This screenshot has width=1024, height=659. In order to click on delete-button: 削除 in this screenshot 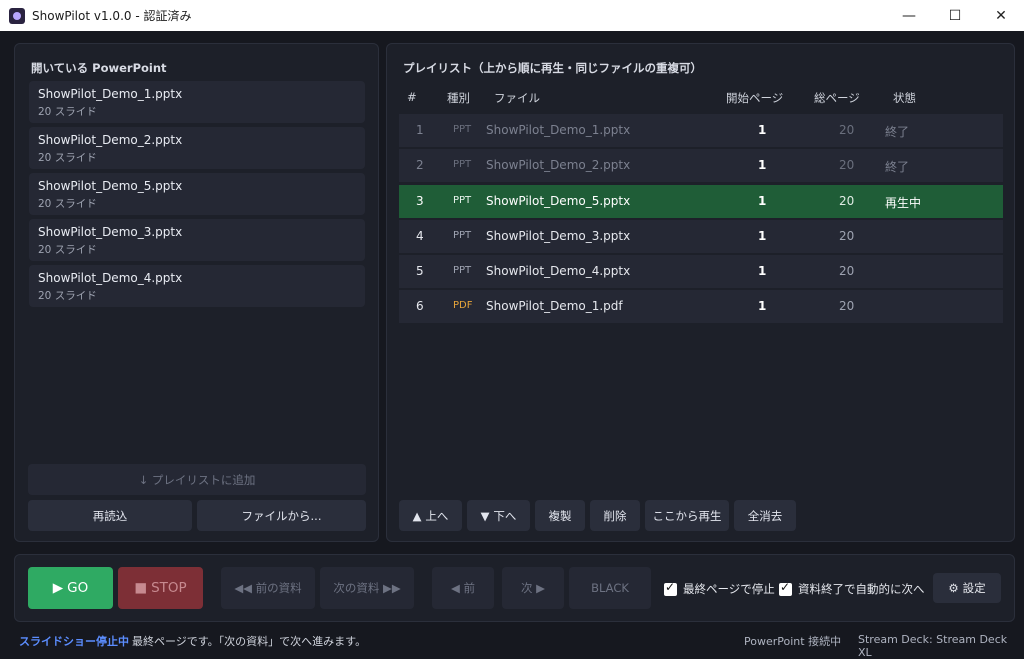, I will do `click(615, 515)`.